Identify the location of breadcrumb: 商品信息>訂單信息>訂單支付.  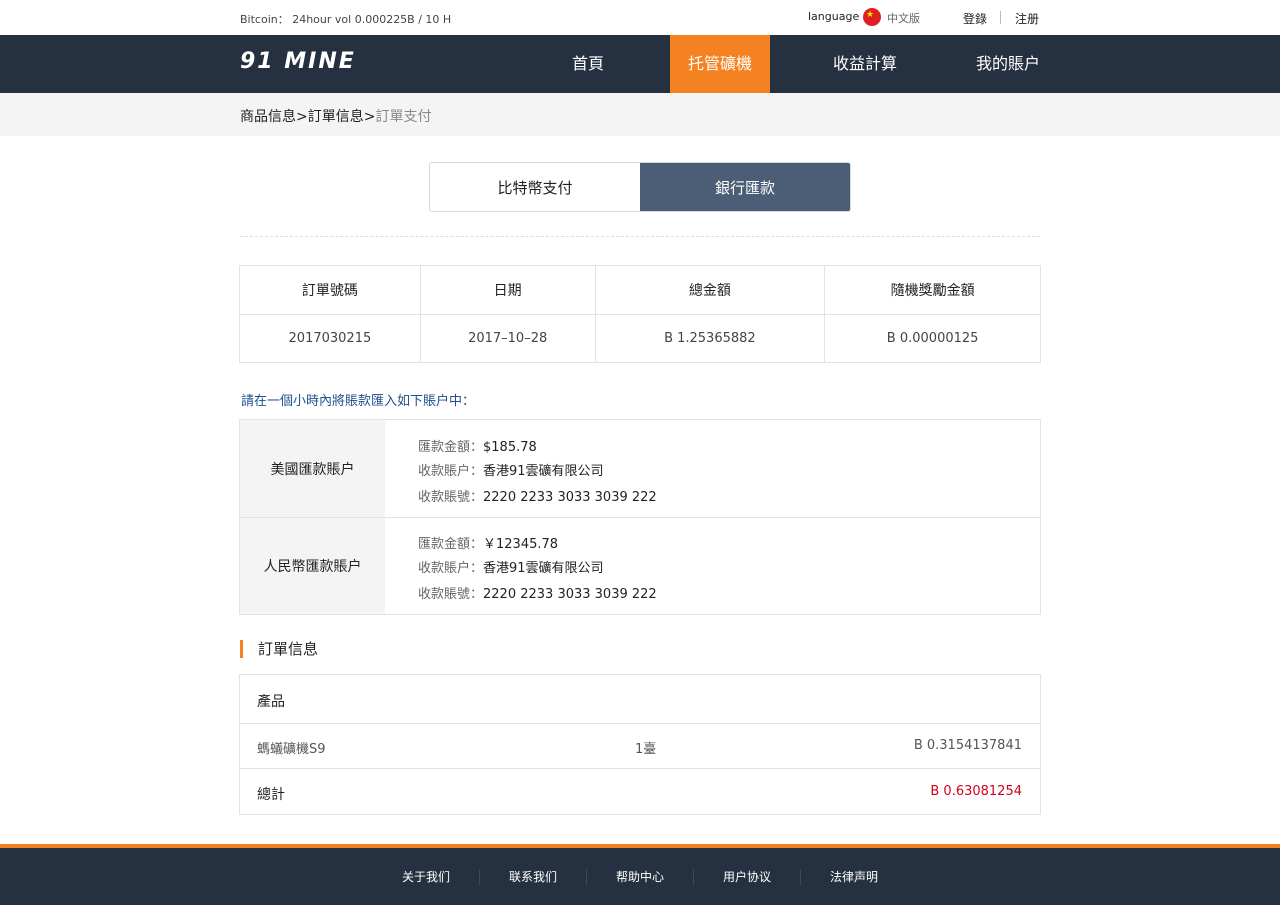
(335, 116).